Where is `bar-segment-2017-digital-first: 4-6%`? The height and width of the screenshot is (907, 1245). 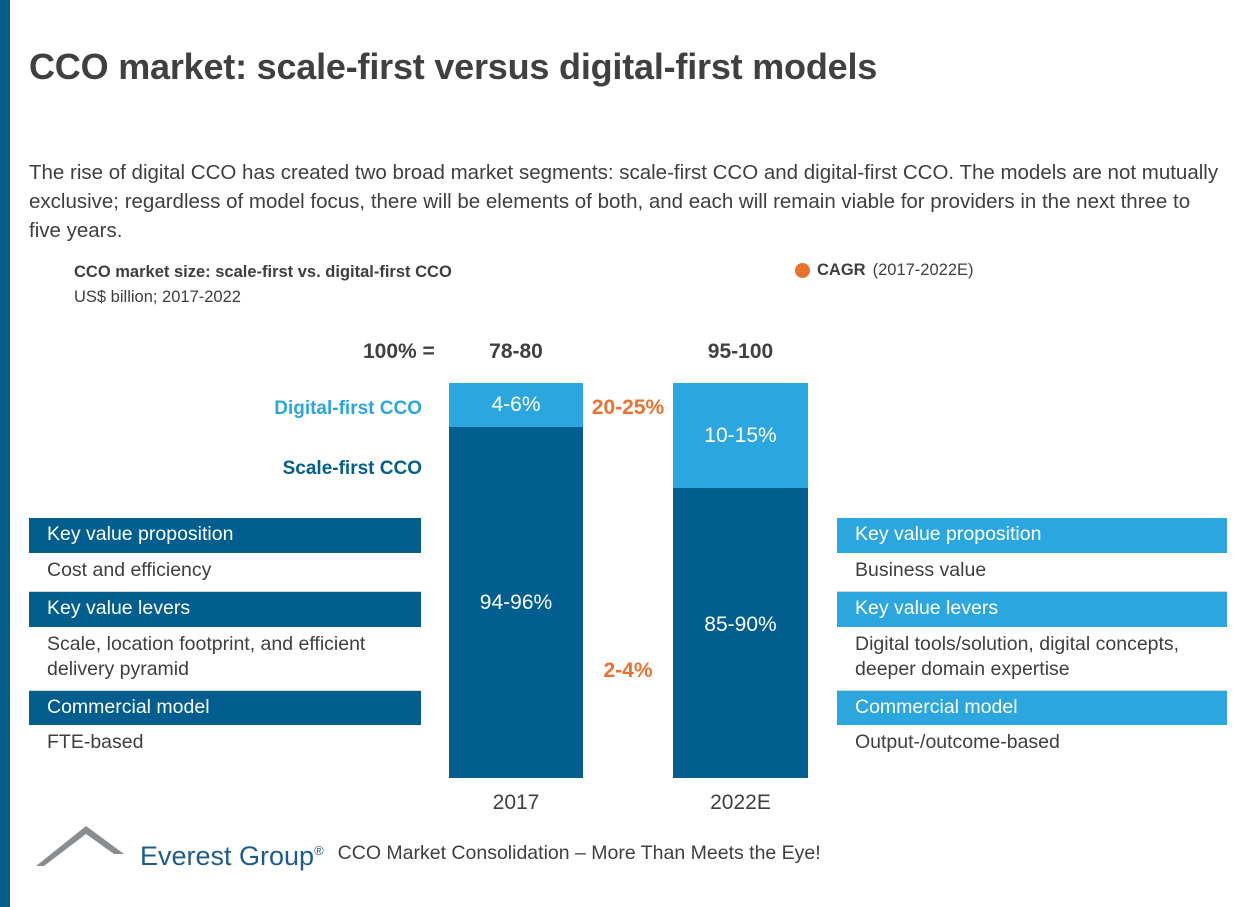
bar-segment-2017-digital-first: 4-6% is located at coordinates (516, 405).